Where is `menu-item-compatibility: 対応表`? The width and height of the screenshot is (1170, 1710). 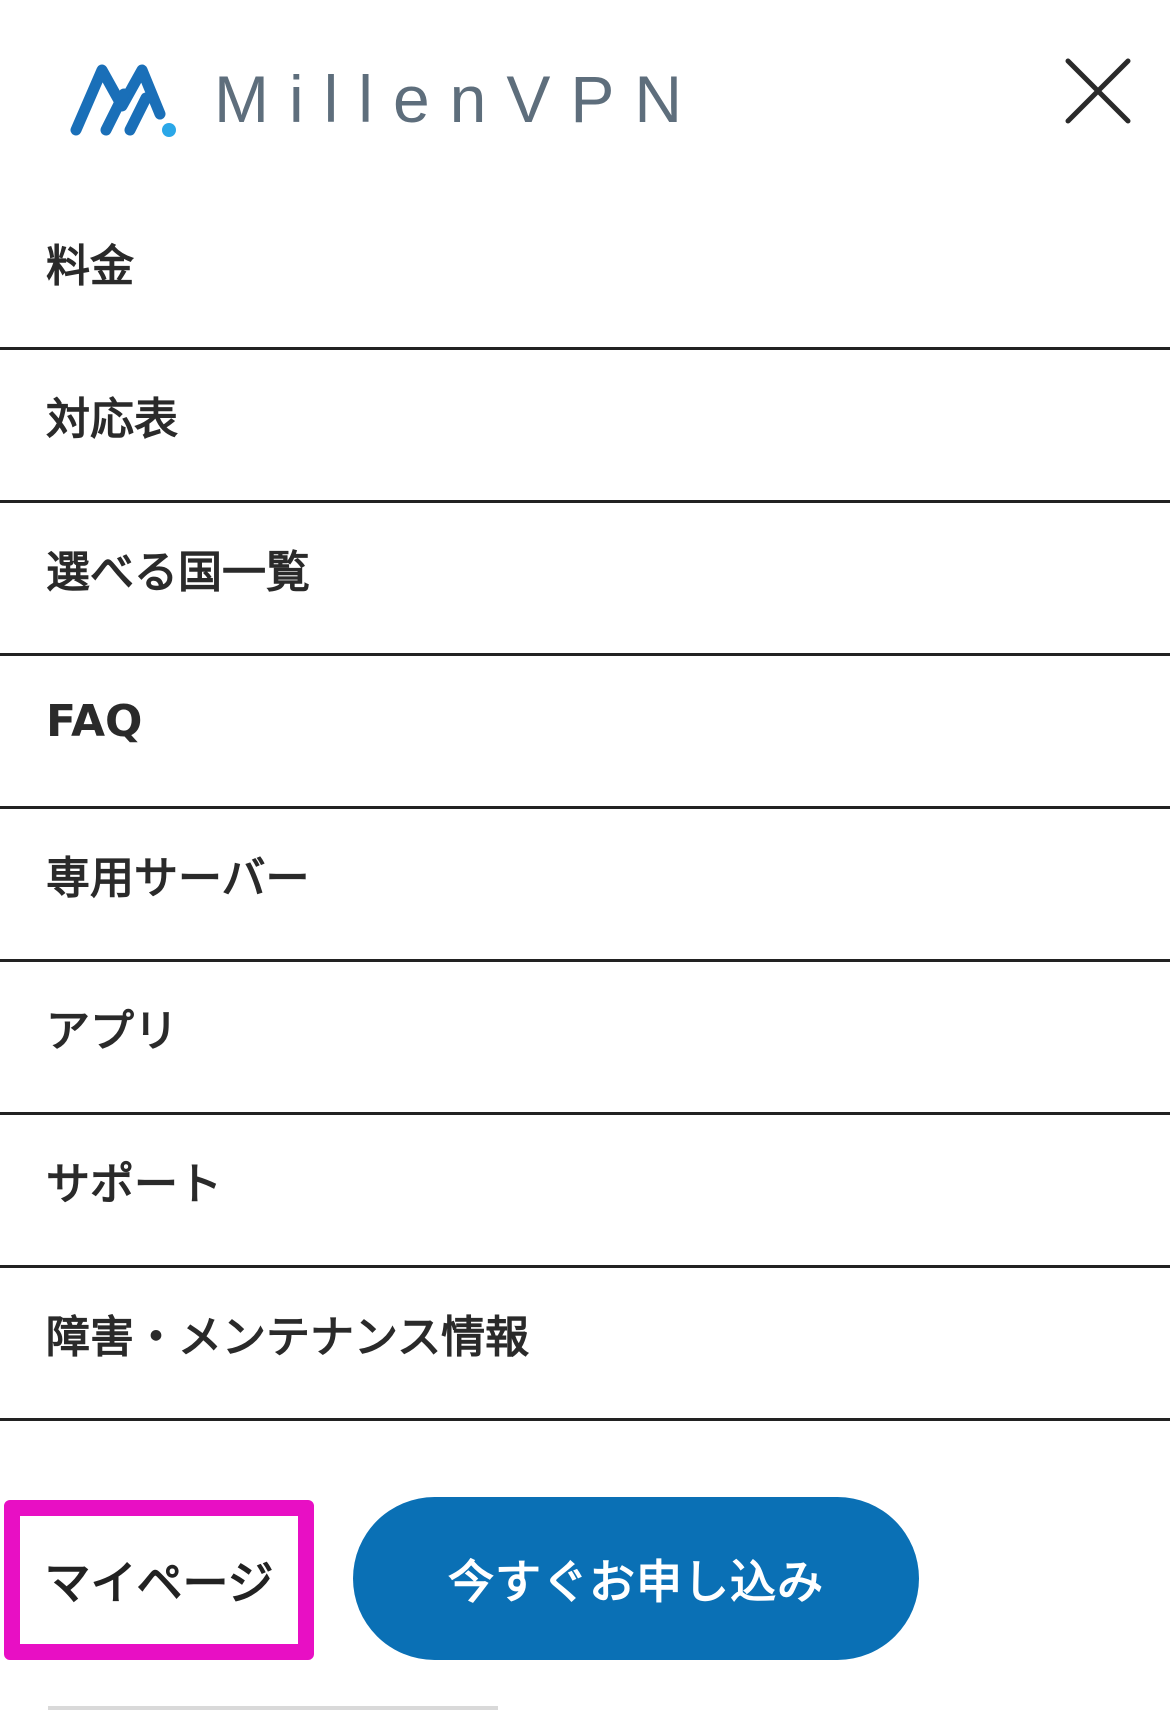
menu-item-compatibility: 対応表 is located at coordinates (585, 426).